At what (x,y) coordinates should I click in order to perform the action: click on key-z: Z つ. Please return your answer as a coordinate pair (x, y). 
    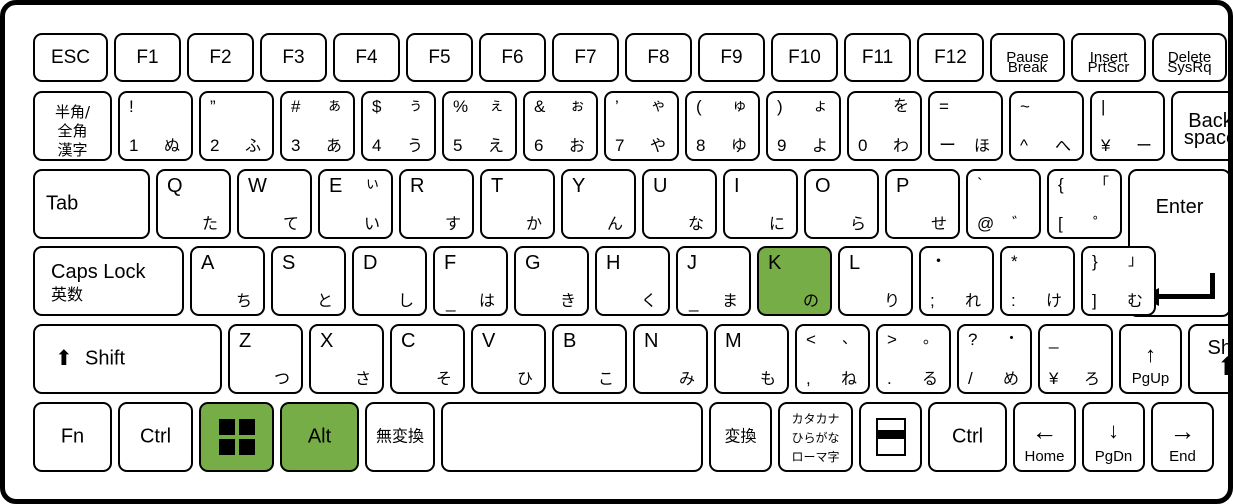
    Looking at the image, I should click on (265, 359).